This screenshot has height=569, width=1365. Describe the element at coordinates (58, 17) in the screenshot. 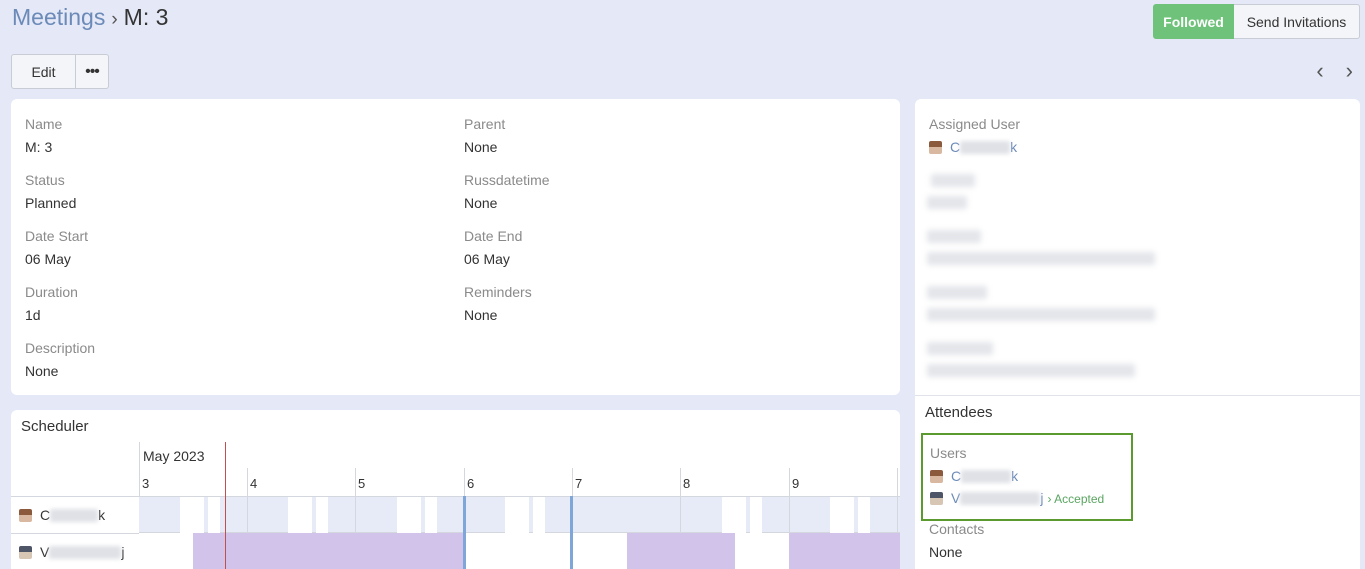

I see `breadcrumb-meetings-link: Meetings` at that location.